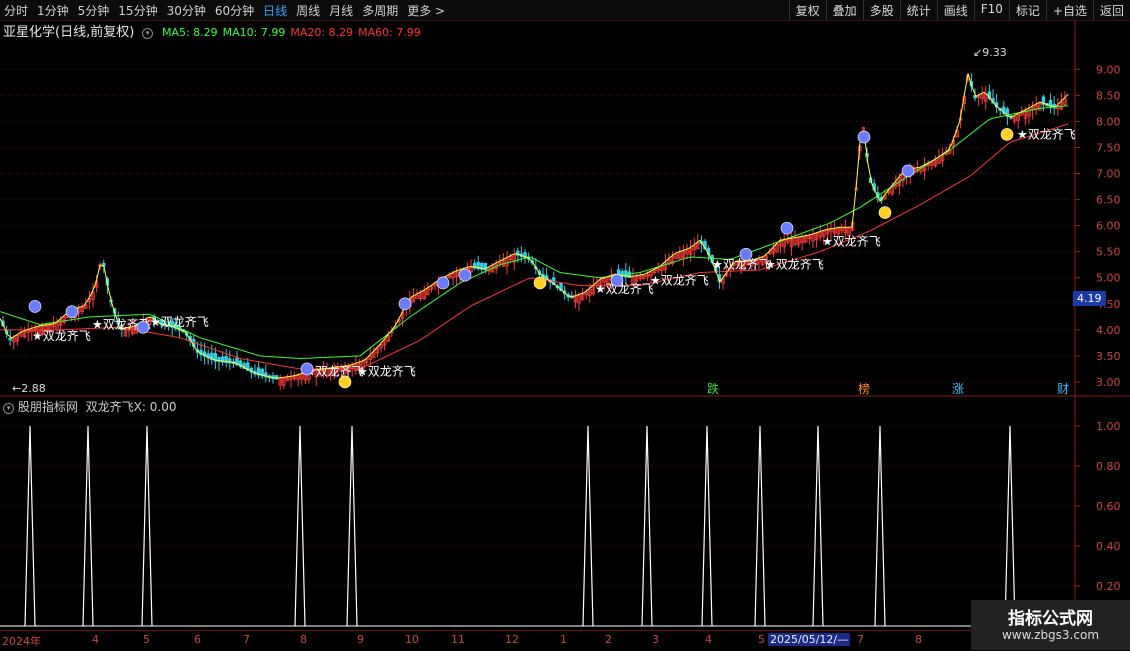  I want to click on ytick-label-4: 7.00, so click(1108, 174).